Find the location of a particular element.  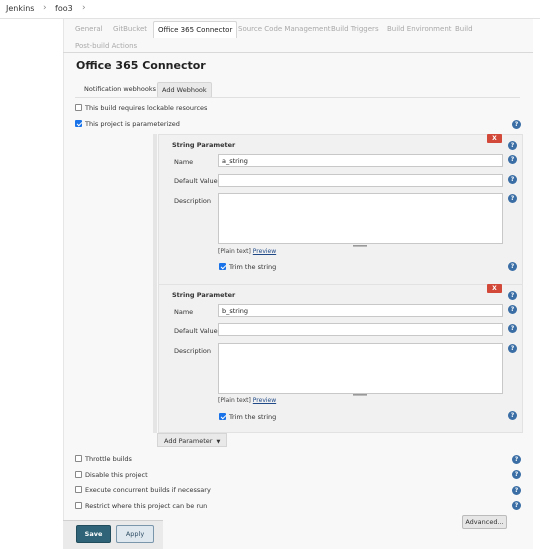

disable-project-option: Disable this project is located at coordinates (111, 475).